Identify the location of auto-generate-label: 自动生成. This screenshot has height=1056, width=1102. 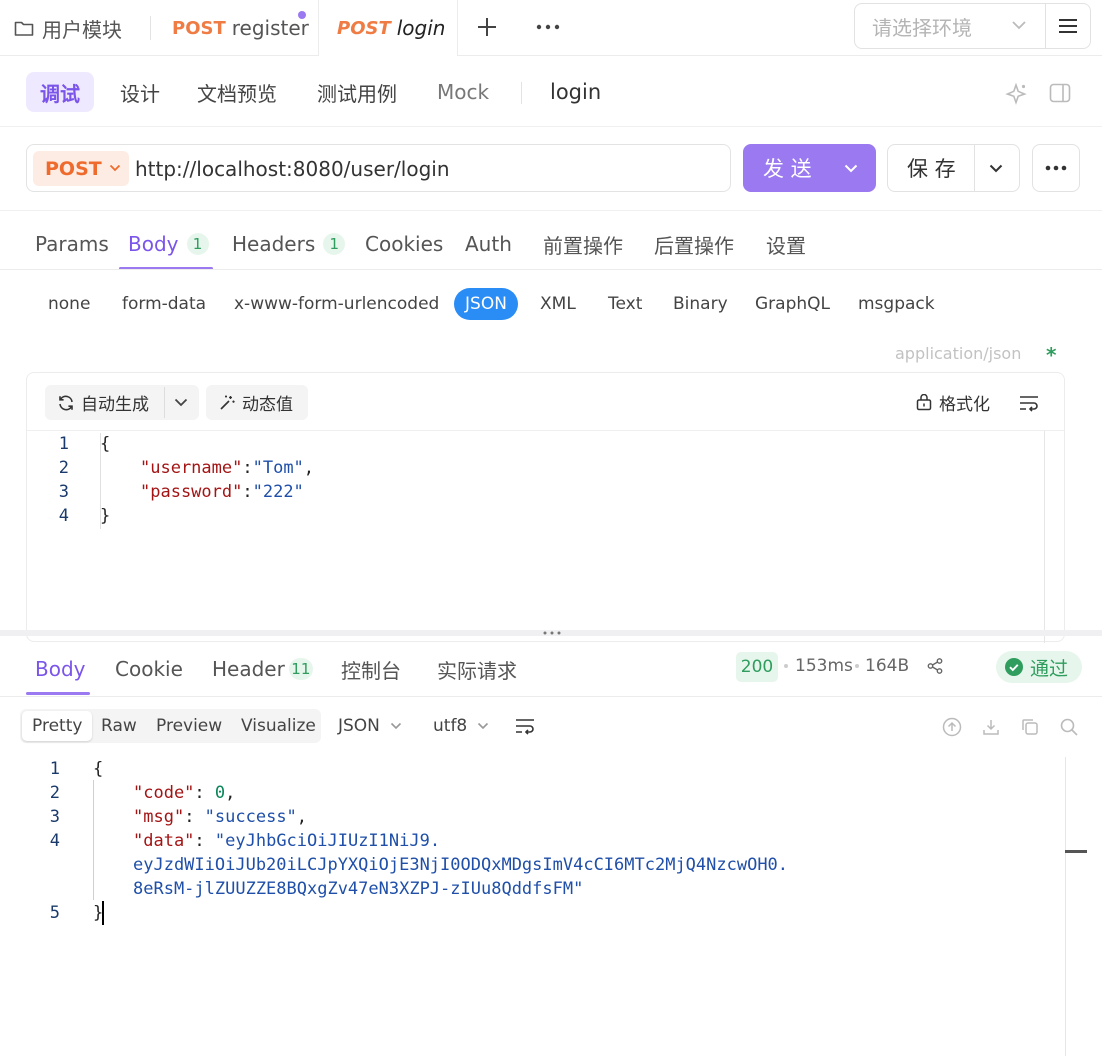
(115, 405).